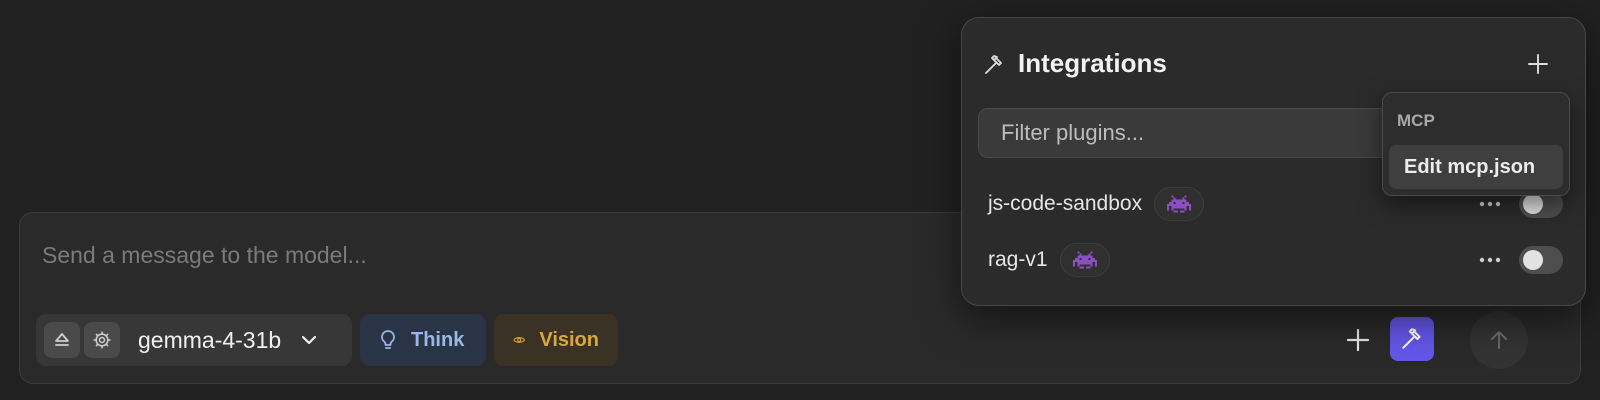  I want to click on integrations-button, so click(1412, 339).